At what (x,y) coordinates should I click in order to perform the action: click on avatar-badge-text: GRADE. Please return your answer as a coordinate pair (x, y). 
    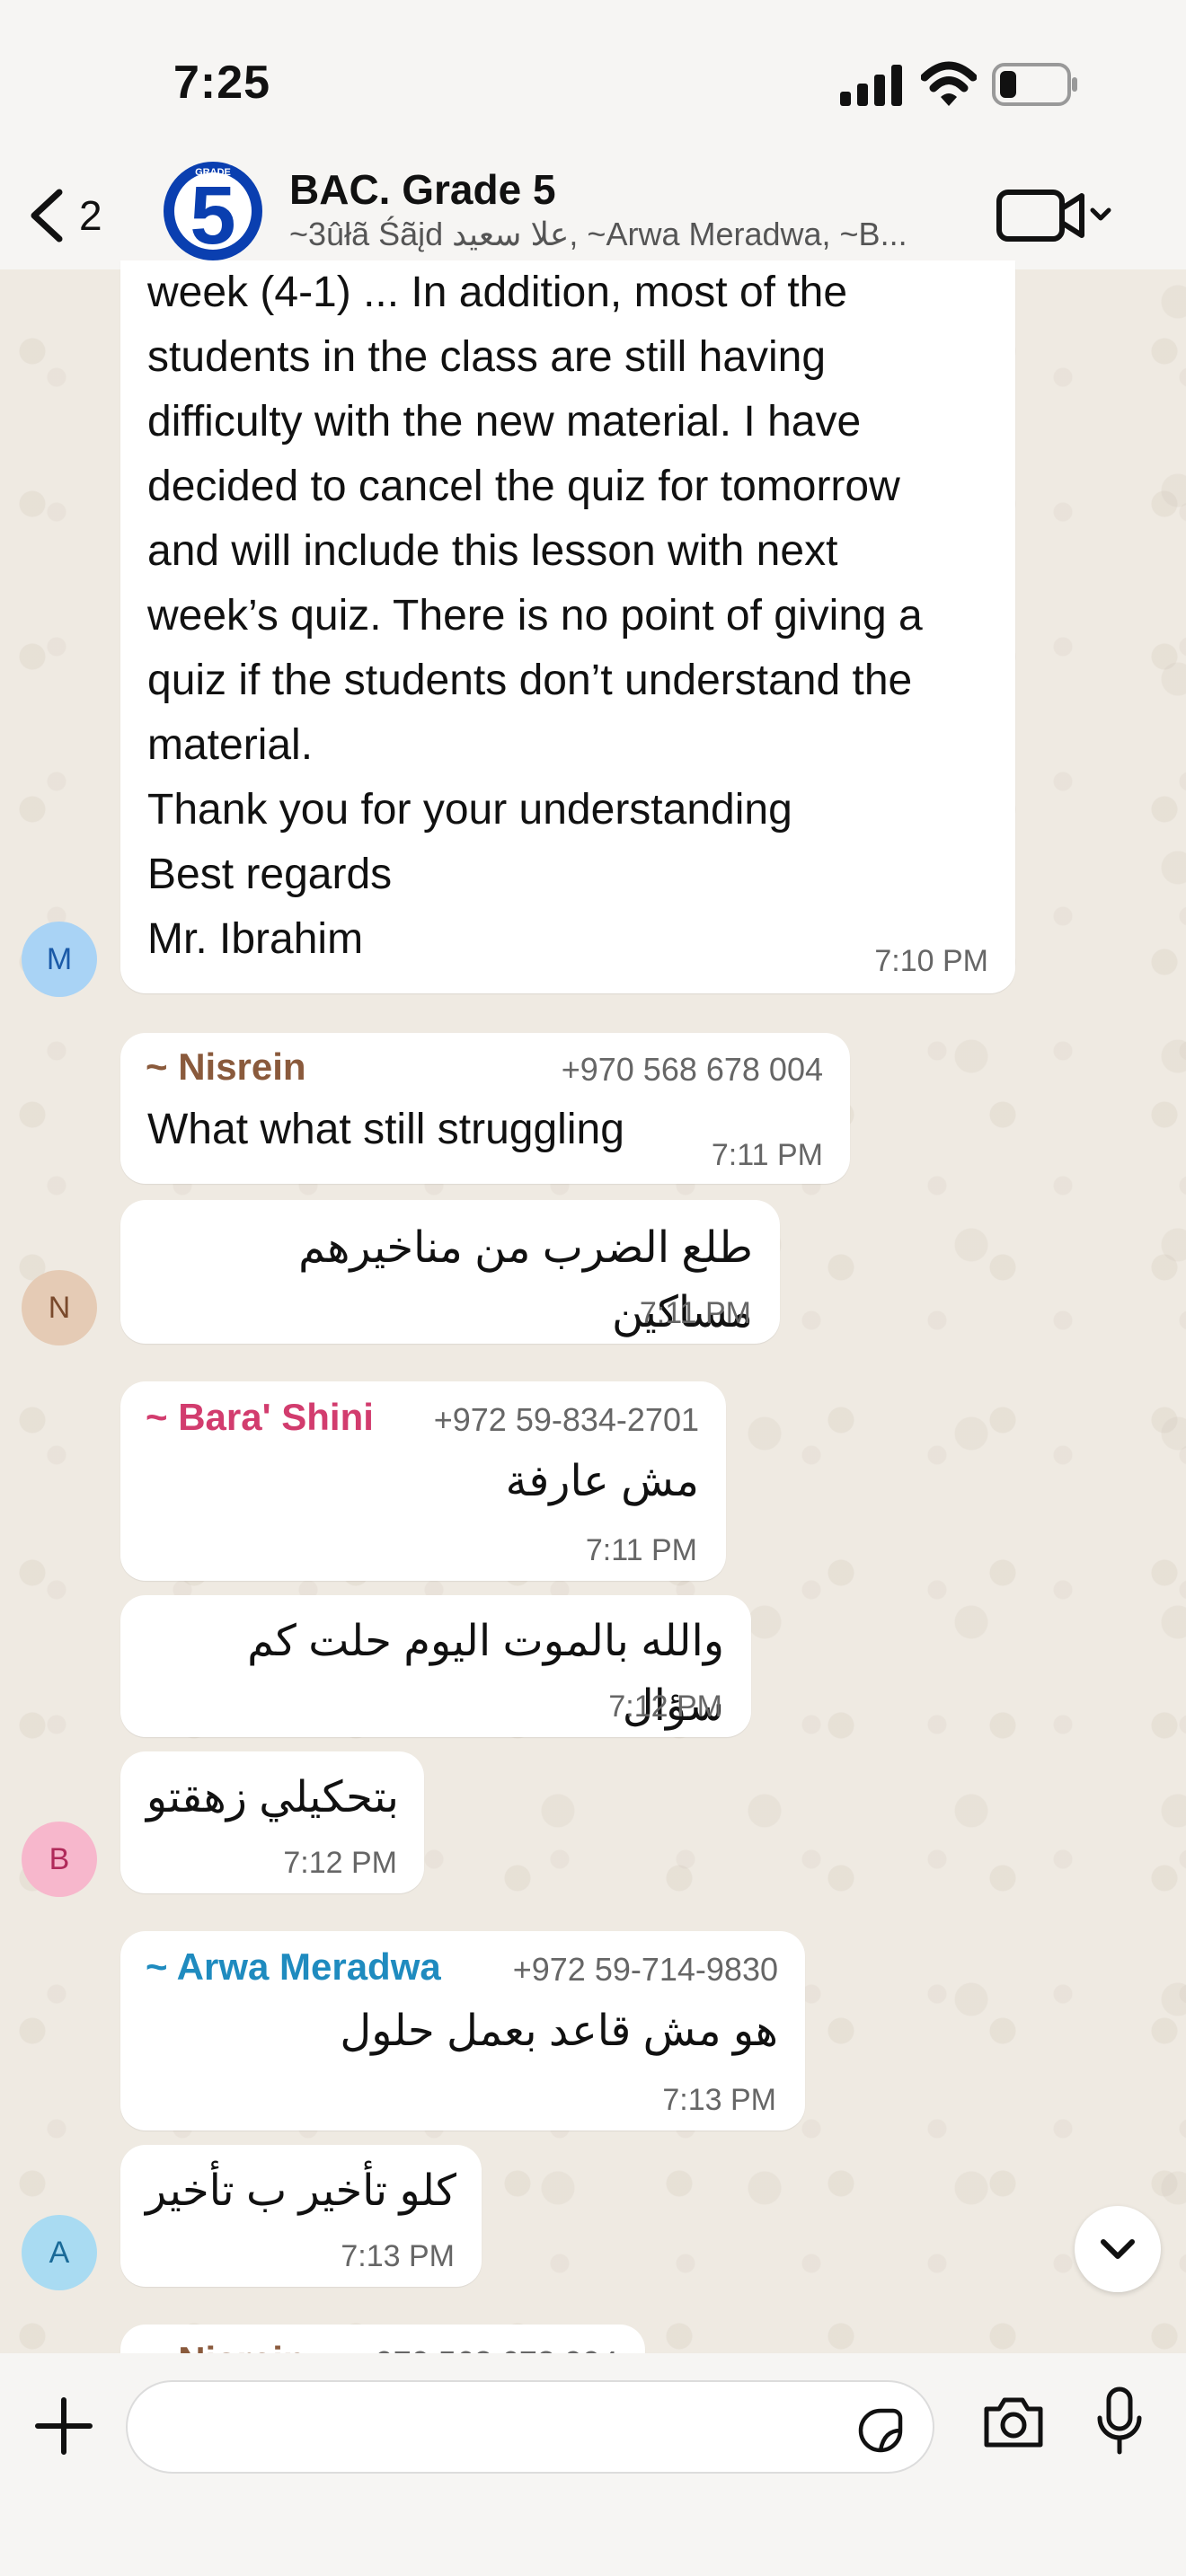
    Looking at the image, I should click on (213, 172).